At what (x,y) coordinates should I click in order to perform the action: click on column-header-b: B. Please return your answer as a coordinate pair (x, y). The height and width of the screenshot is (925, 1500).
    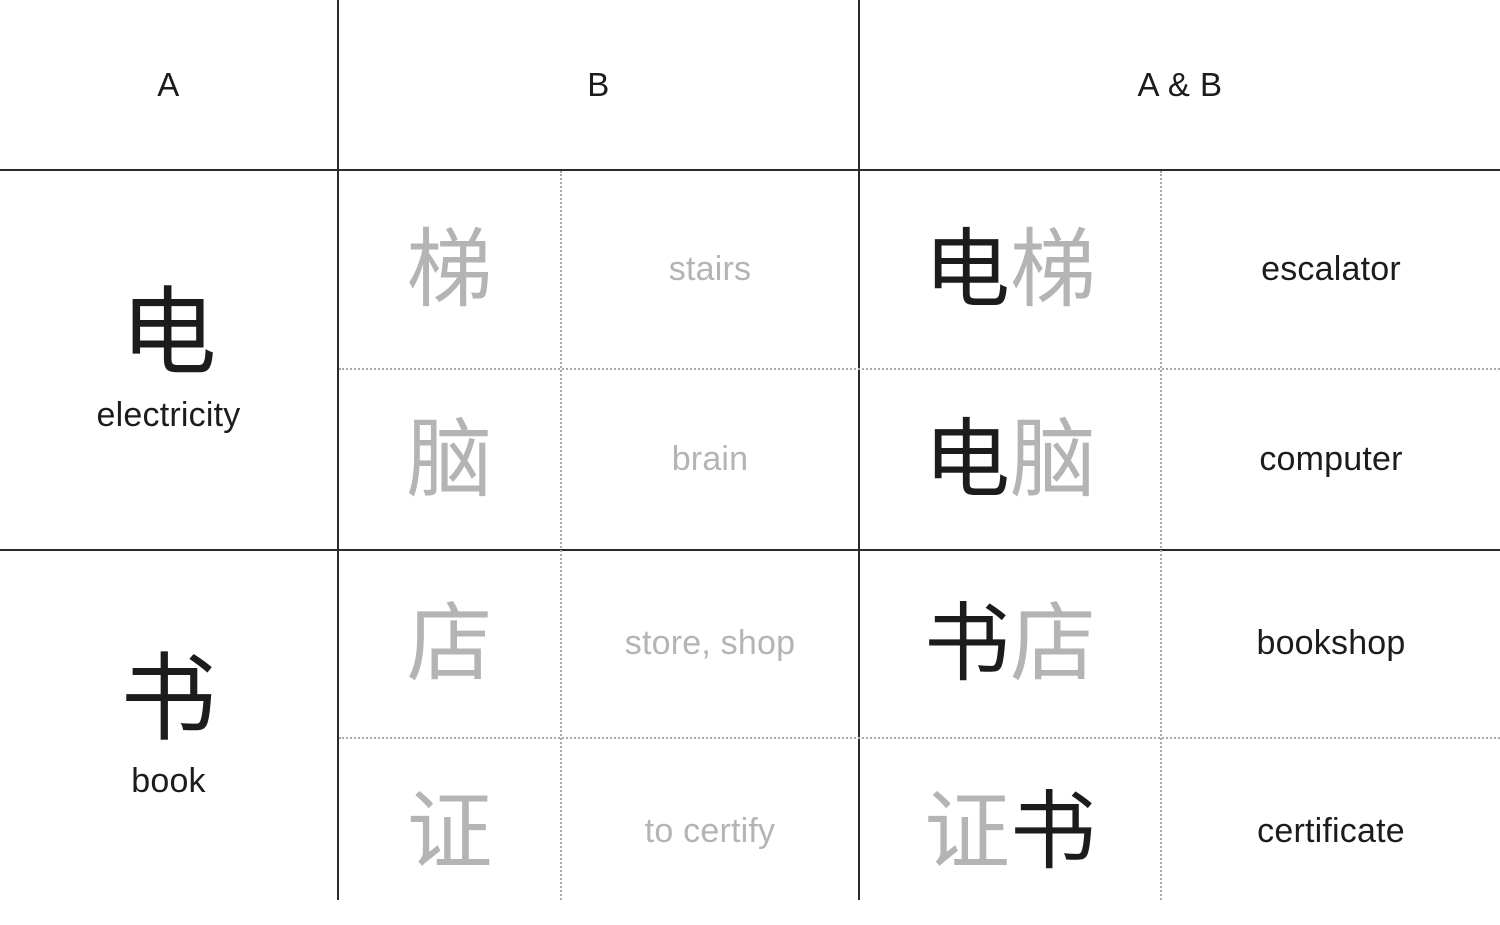
    Looking at the image, I should click on (598, 84).